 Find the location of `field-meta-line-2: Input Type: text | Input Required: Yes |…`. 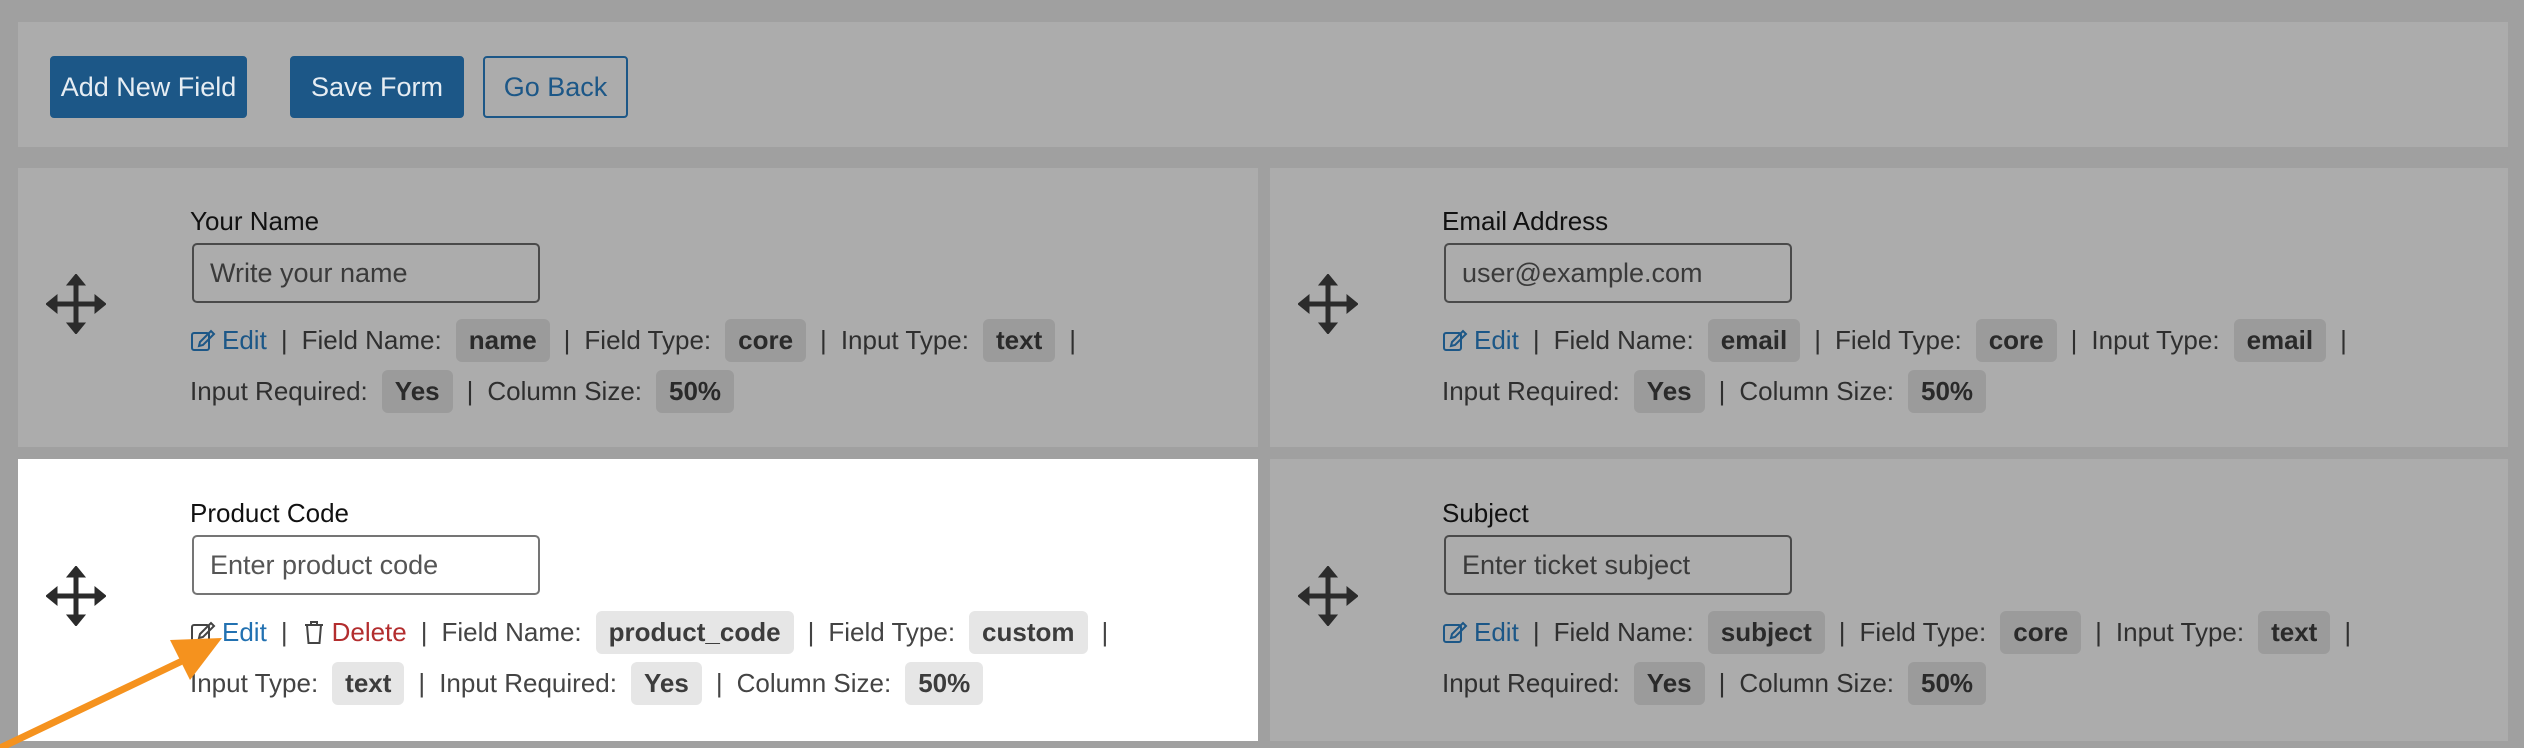

field-meta-line-2: Input Type: text | Input Required: Yes |… is located at coordinates (587, 683).